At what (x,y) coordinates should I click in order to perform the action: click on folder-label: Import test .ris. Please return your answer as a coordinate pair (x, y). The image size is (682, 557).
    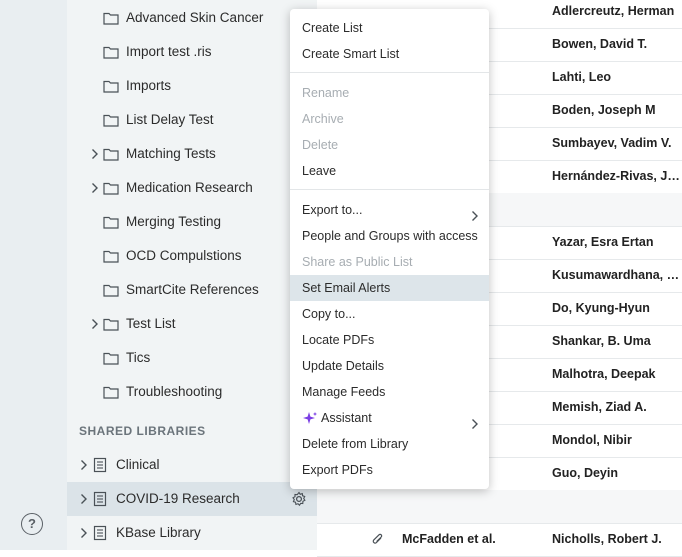
    Looking at the image, I should click on (169, 51).